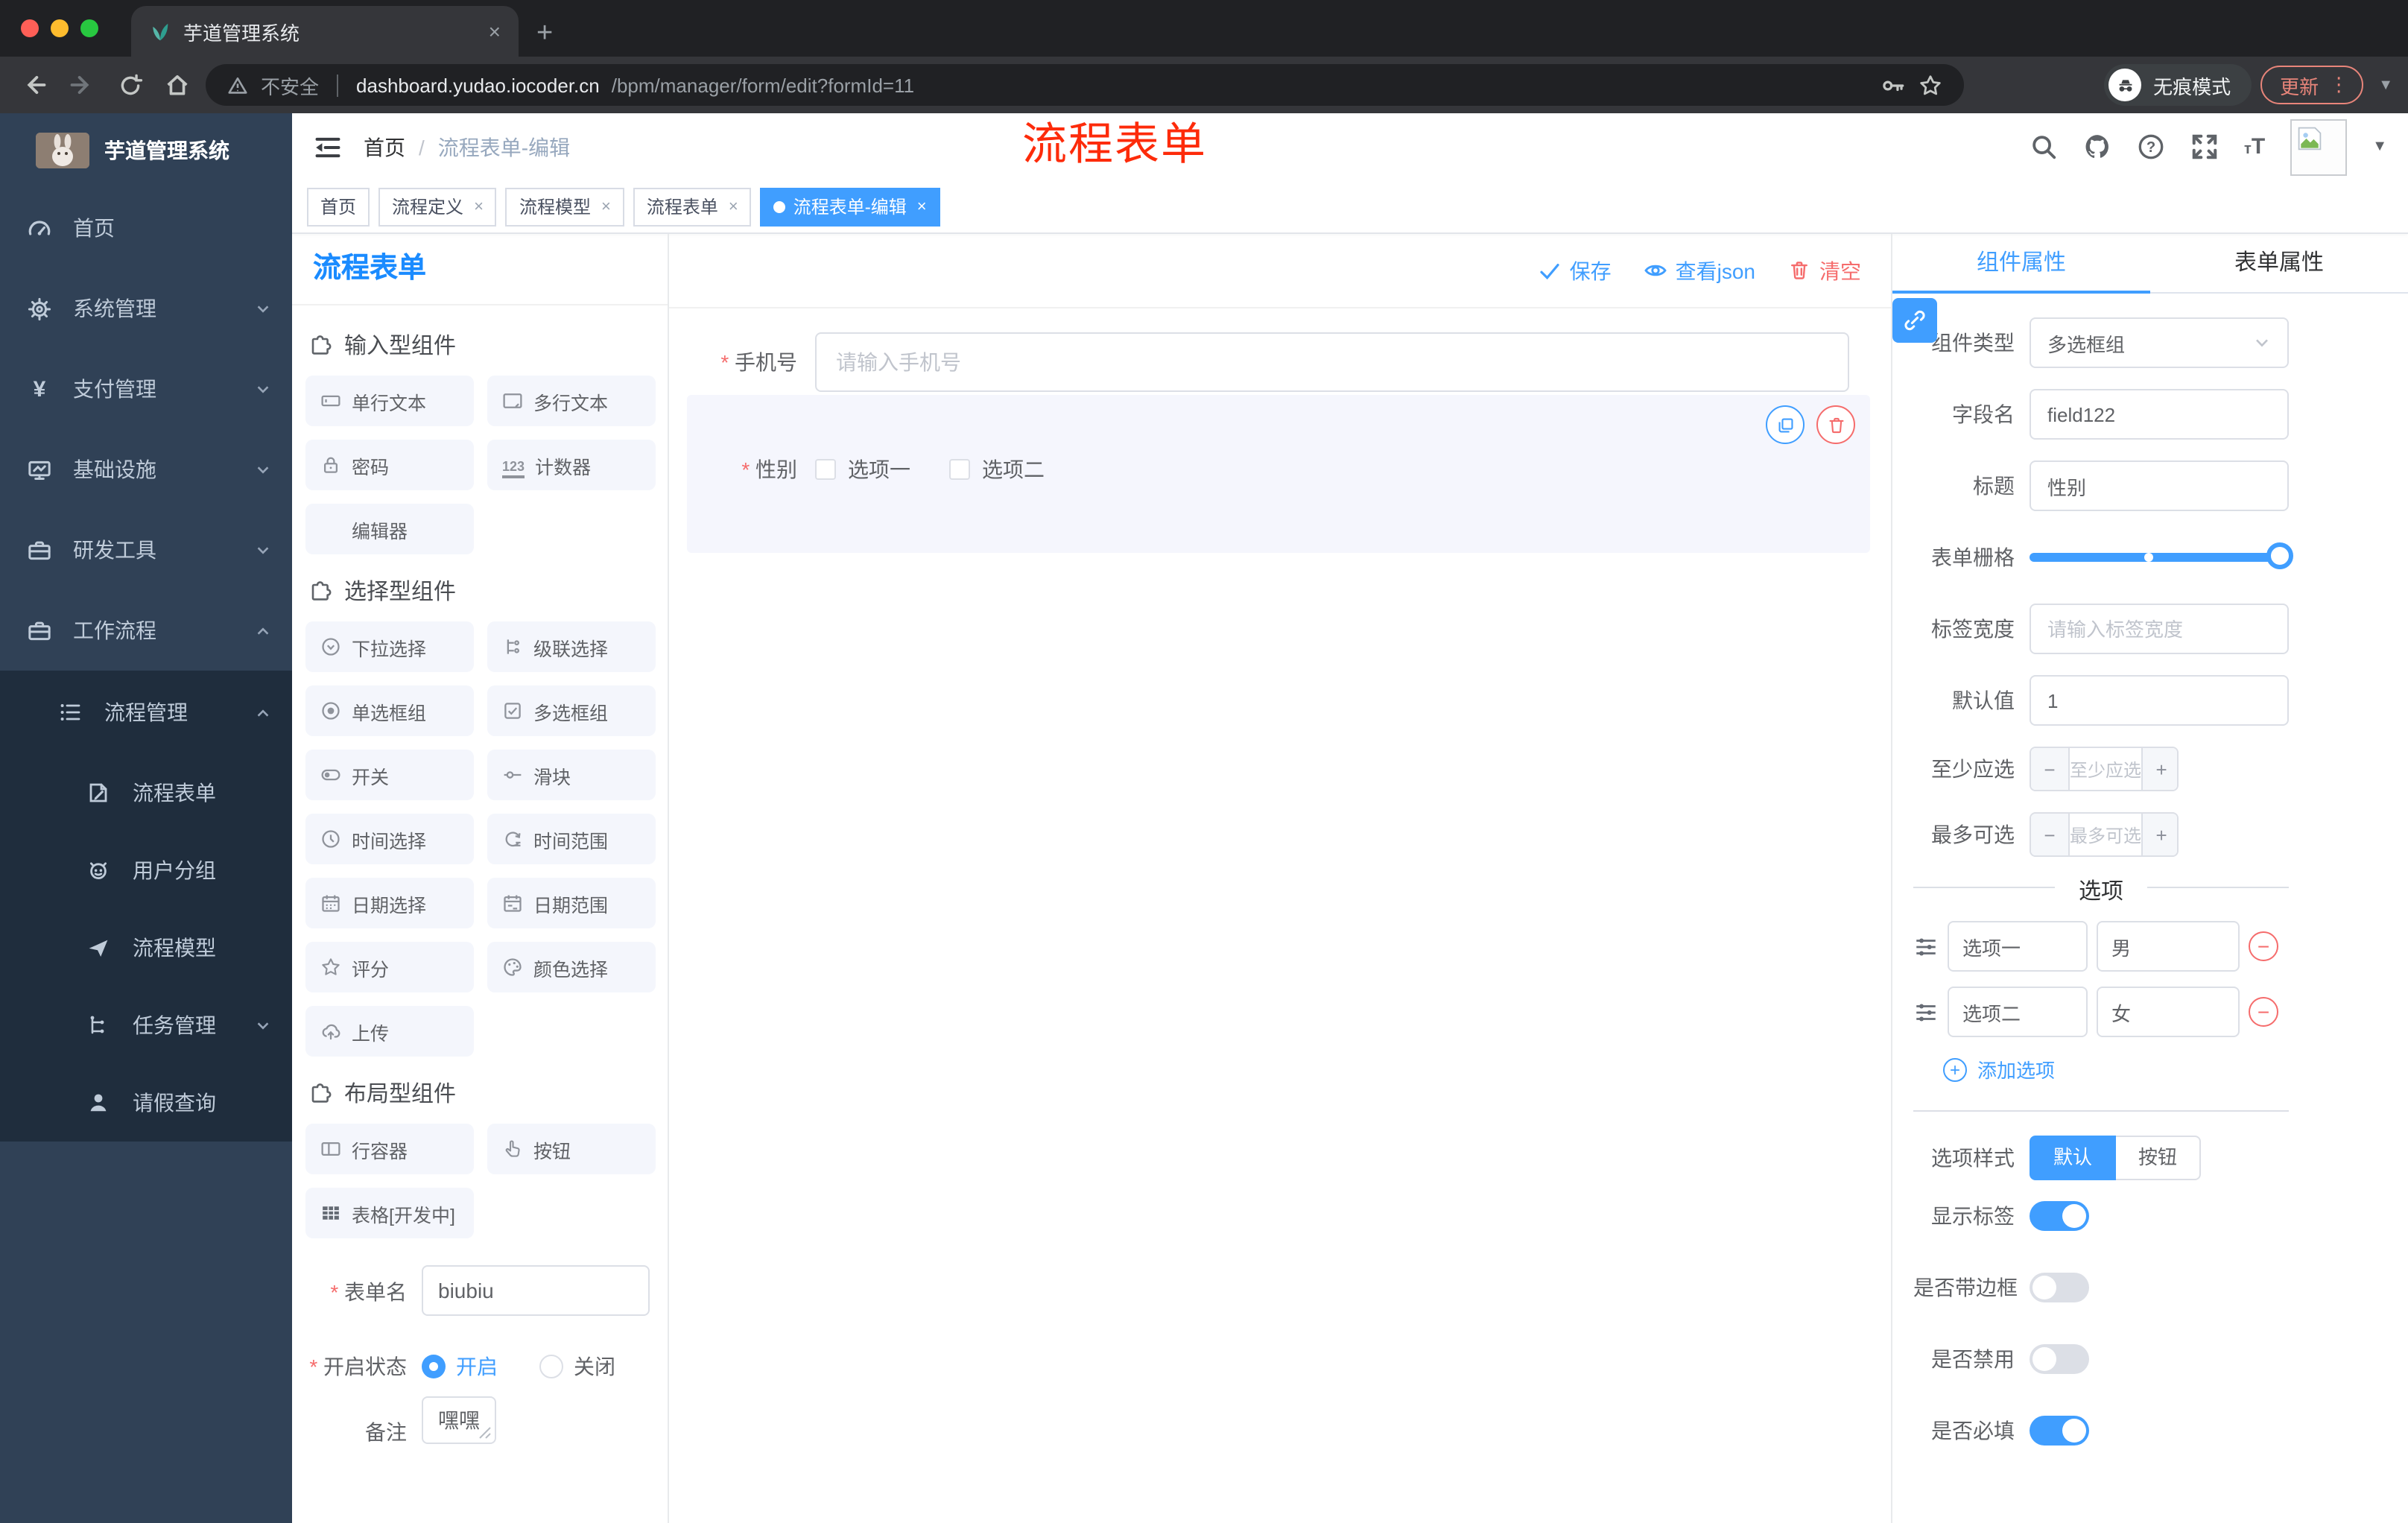 Image resolution: width=2408 pixels, height=1523 pixels. Describe the element at coordinates (2159, 769) in the screenshot. I see `plus-button: +` at that location.